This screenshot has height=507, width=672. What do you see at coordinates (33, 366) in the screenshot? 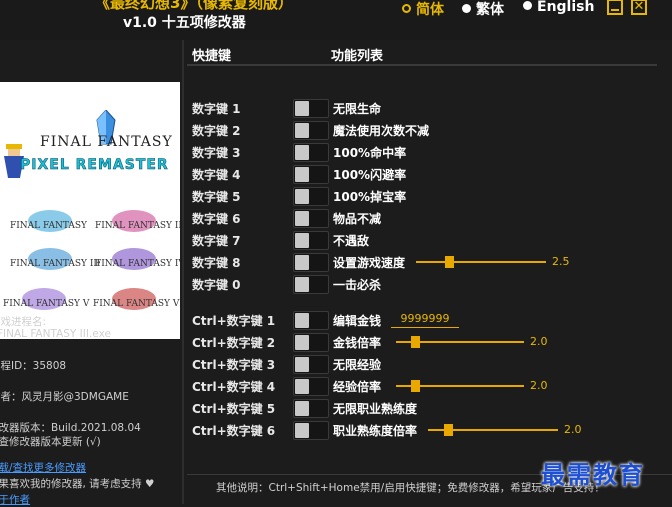
I see `pid-text: 进程ID：35808` at bounding box center [33, 366].